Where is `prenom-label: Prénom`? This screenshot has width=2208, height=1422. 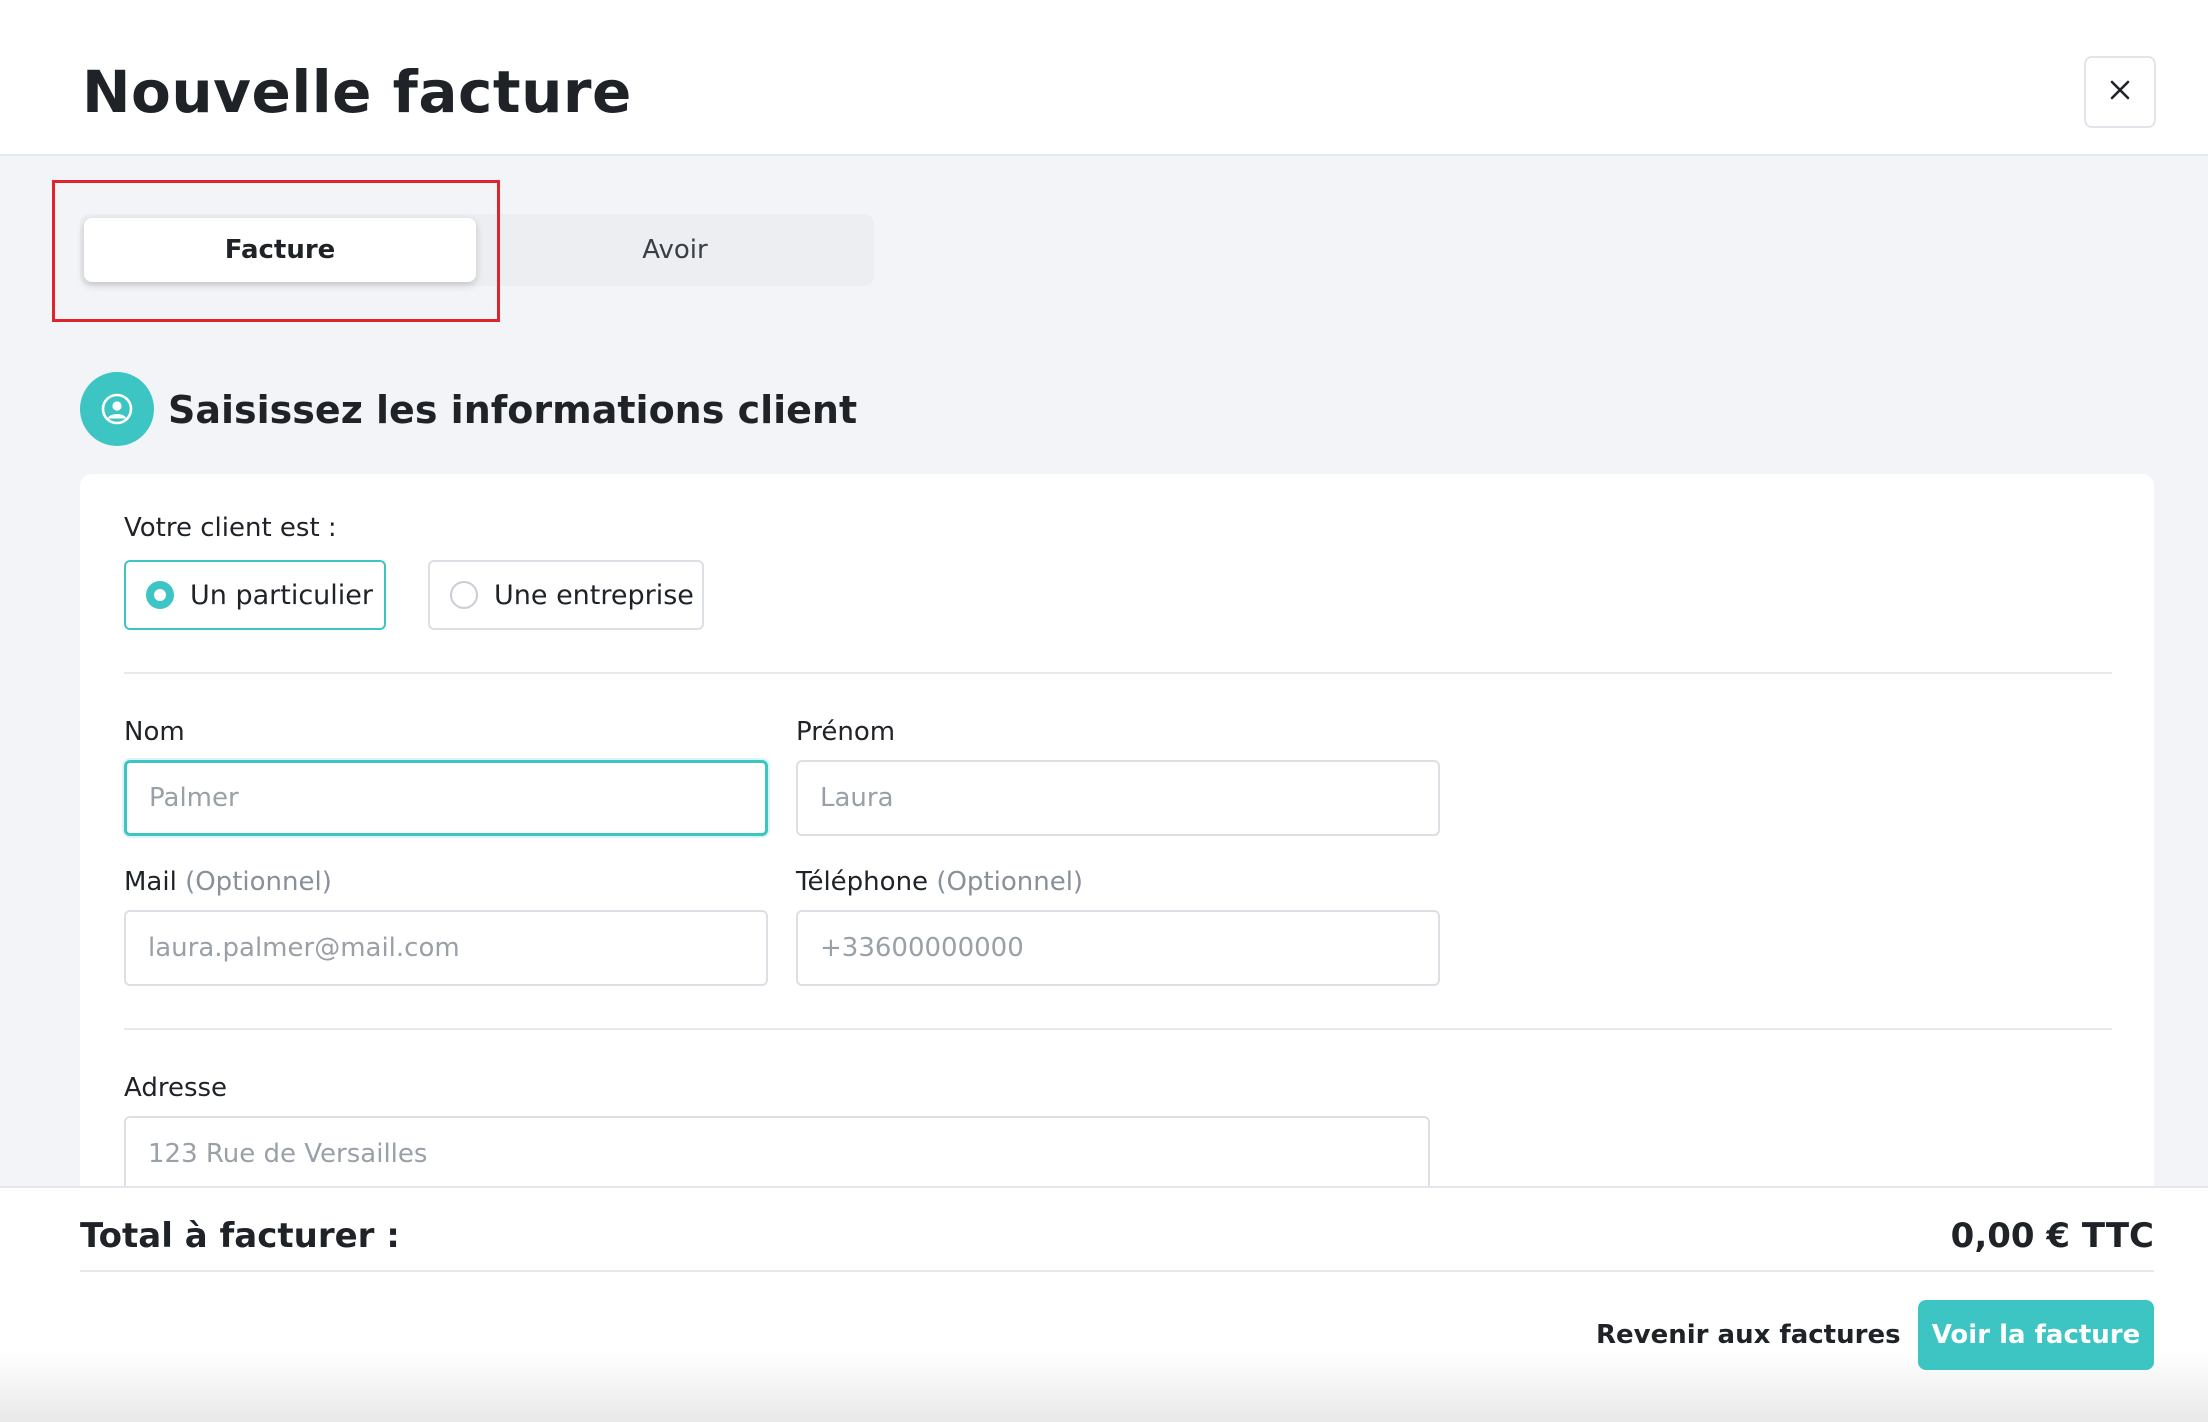
prenom-label: Prénom is located at coordinates (846, 732).